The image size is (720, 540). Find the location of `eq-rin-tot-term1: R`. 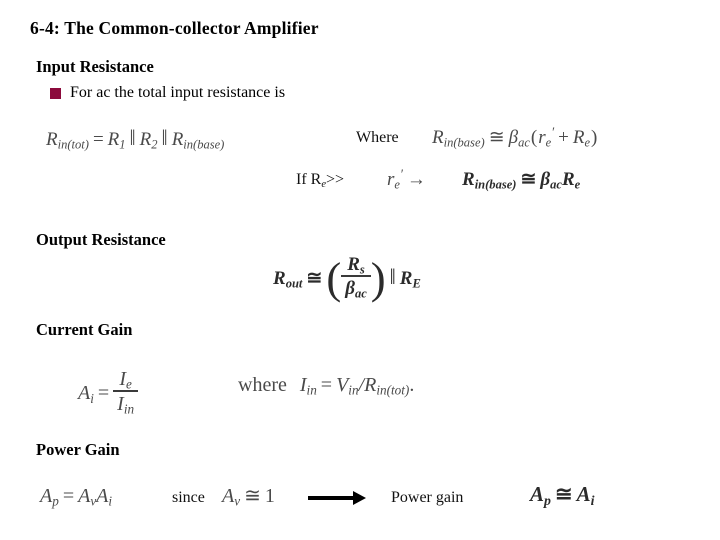

eq-rin-tot-term1: R is located at coordinates (113, 139).